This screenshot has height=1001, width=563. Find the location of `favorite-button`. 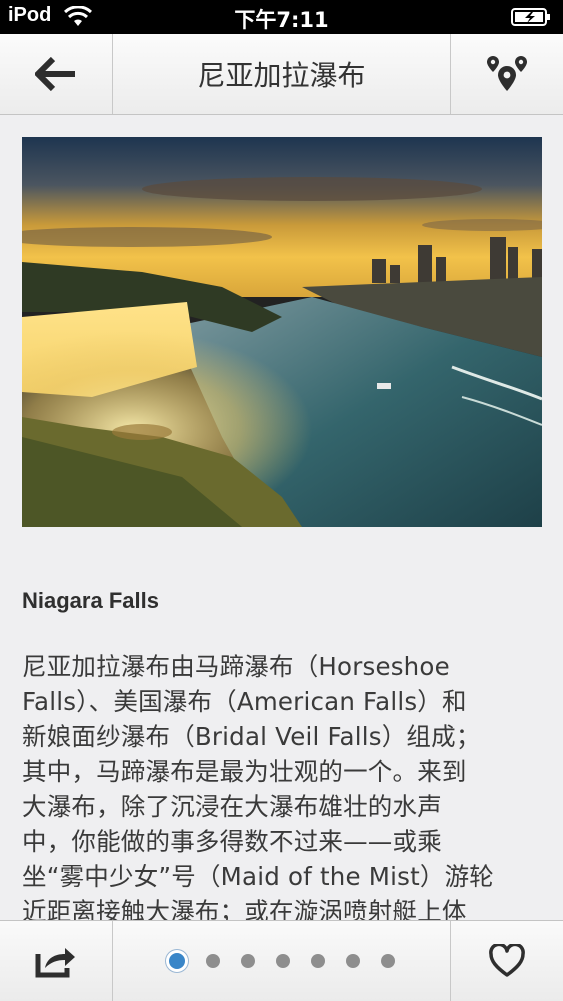

favorite-button is located at coordinates (506, 961).